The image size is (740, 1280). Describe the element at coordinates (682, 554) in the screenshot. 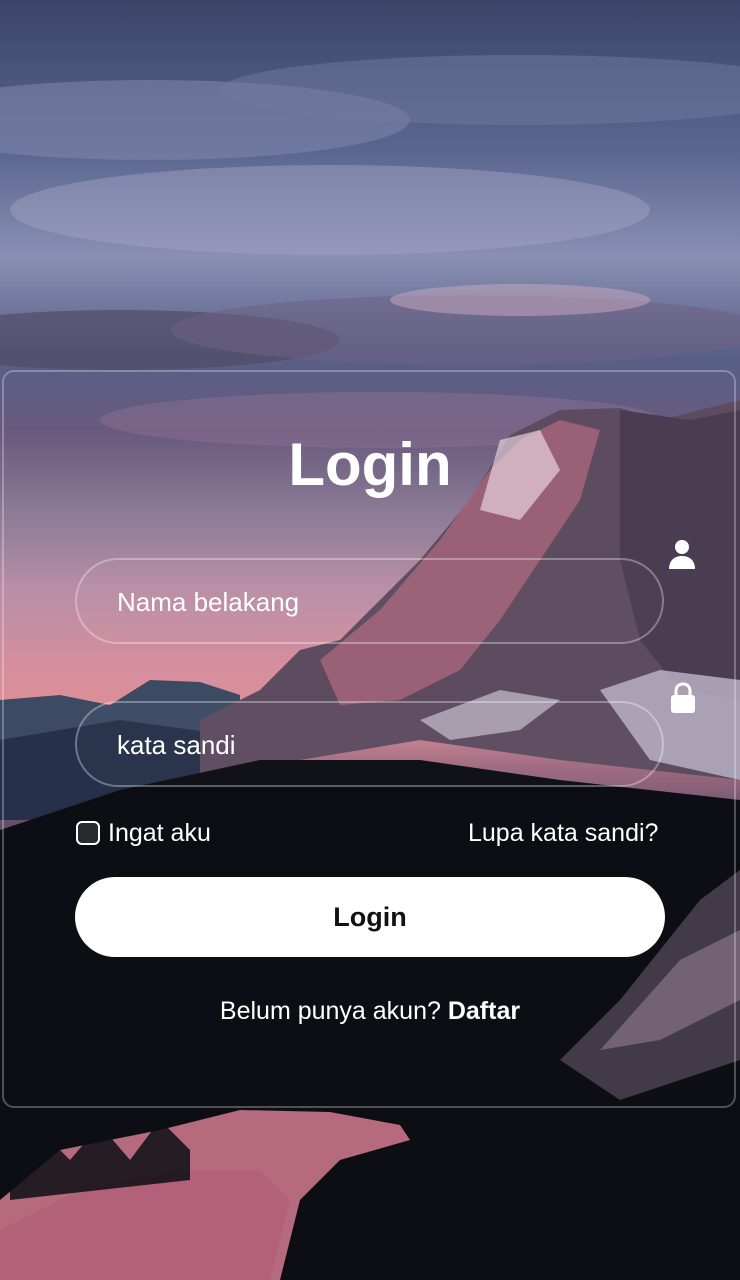

I see `user-icon` at that location.